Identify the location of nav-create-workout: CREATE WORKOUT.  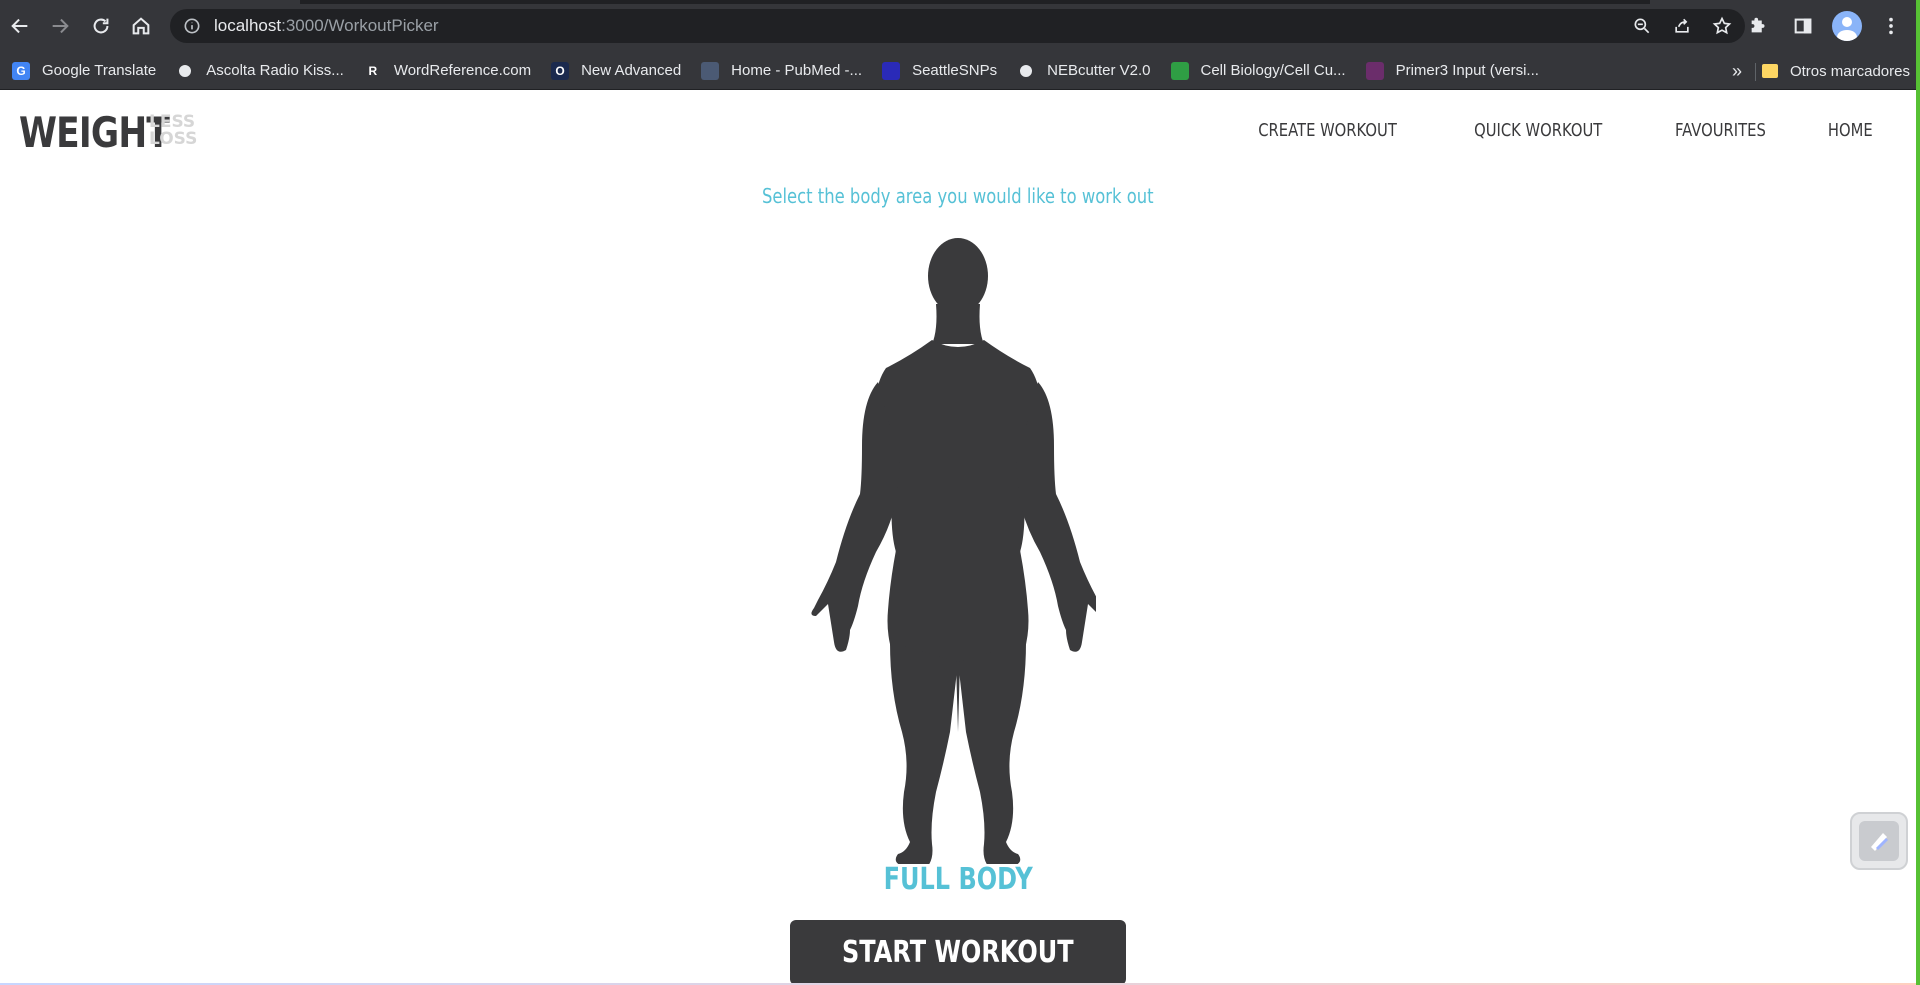
(1327, 130).